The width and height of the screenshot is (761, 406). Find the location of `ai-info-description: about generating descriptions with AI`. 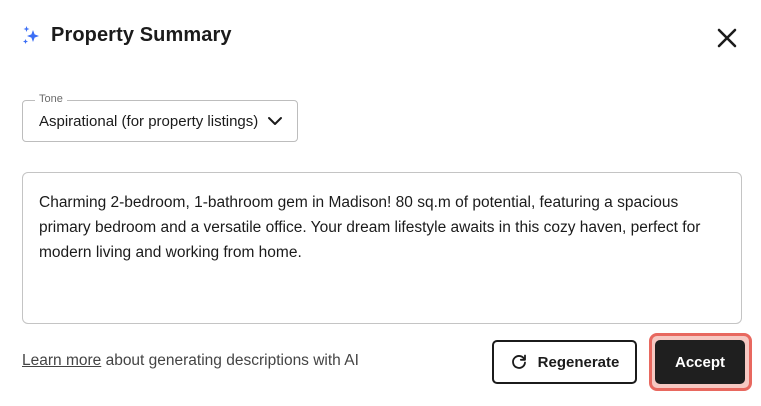

ai-info-description: about generating descriptions with AI is located at coordinates (230, 360).